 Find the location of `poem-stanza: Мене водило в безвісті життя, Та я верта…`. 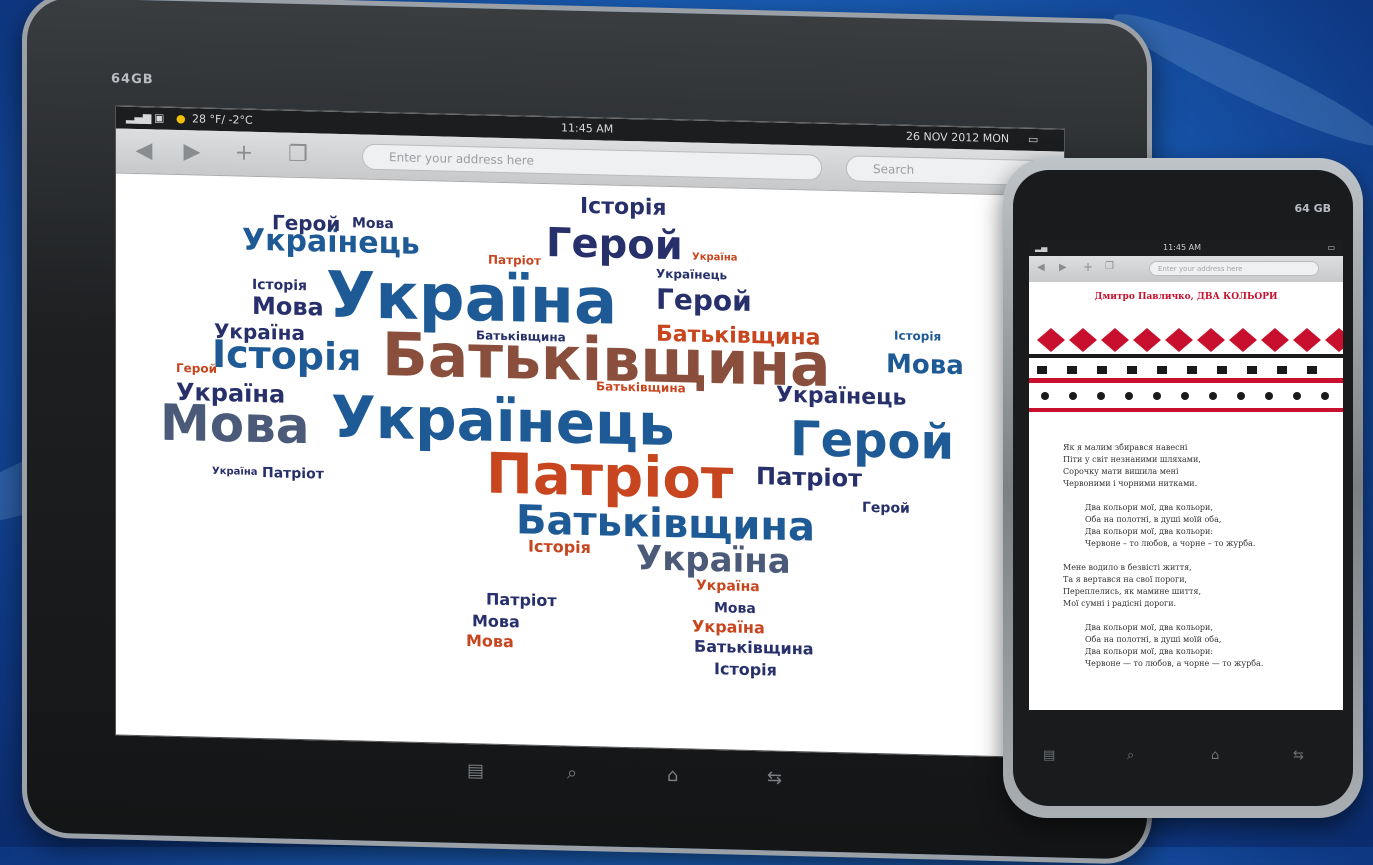

poem-stanza: Мене водило в безвісті життя, Та я верта… is located at coordinates (1199, 586).